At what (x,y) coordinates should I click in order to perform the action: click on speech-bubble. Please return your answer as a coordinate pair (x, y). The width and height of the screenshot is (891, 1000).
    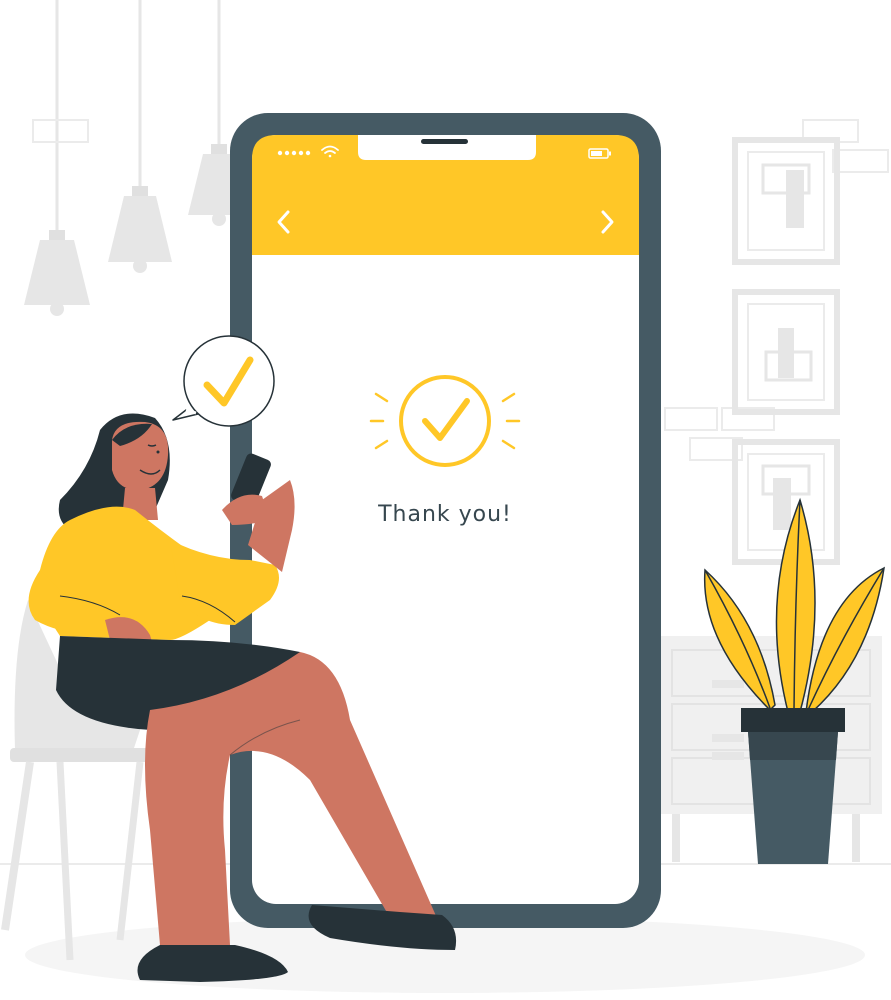
    Looking at the image, I should click on (223, 381).